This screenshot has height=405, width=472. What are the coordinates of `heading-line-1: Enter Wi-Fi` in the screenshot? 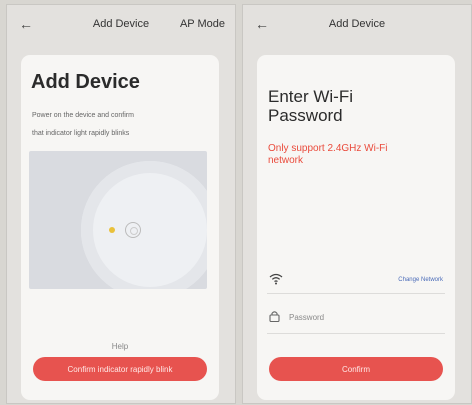 It's located at (310, 96).